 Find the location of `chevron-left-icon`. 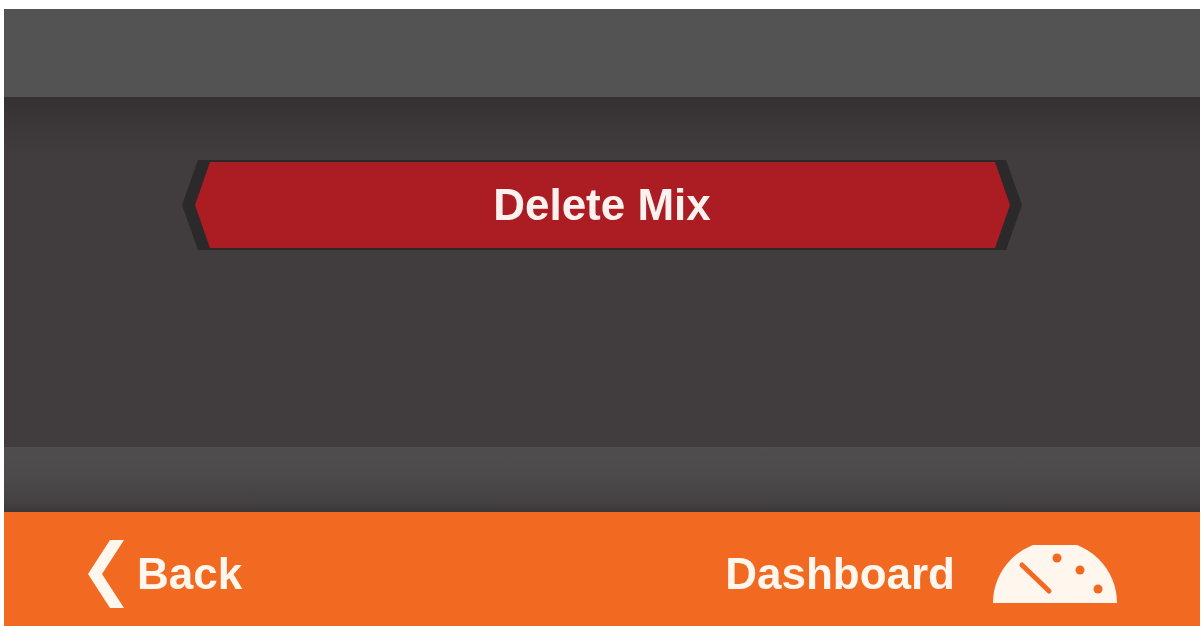

chevron-left-icon is located at coordinates (106, 574).